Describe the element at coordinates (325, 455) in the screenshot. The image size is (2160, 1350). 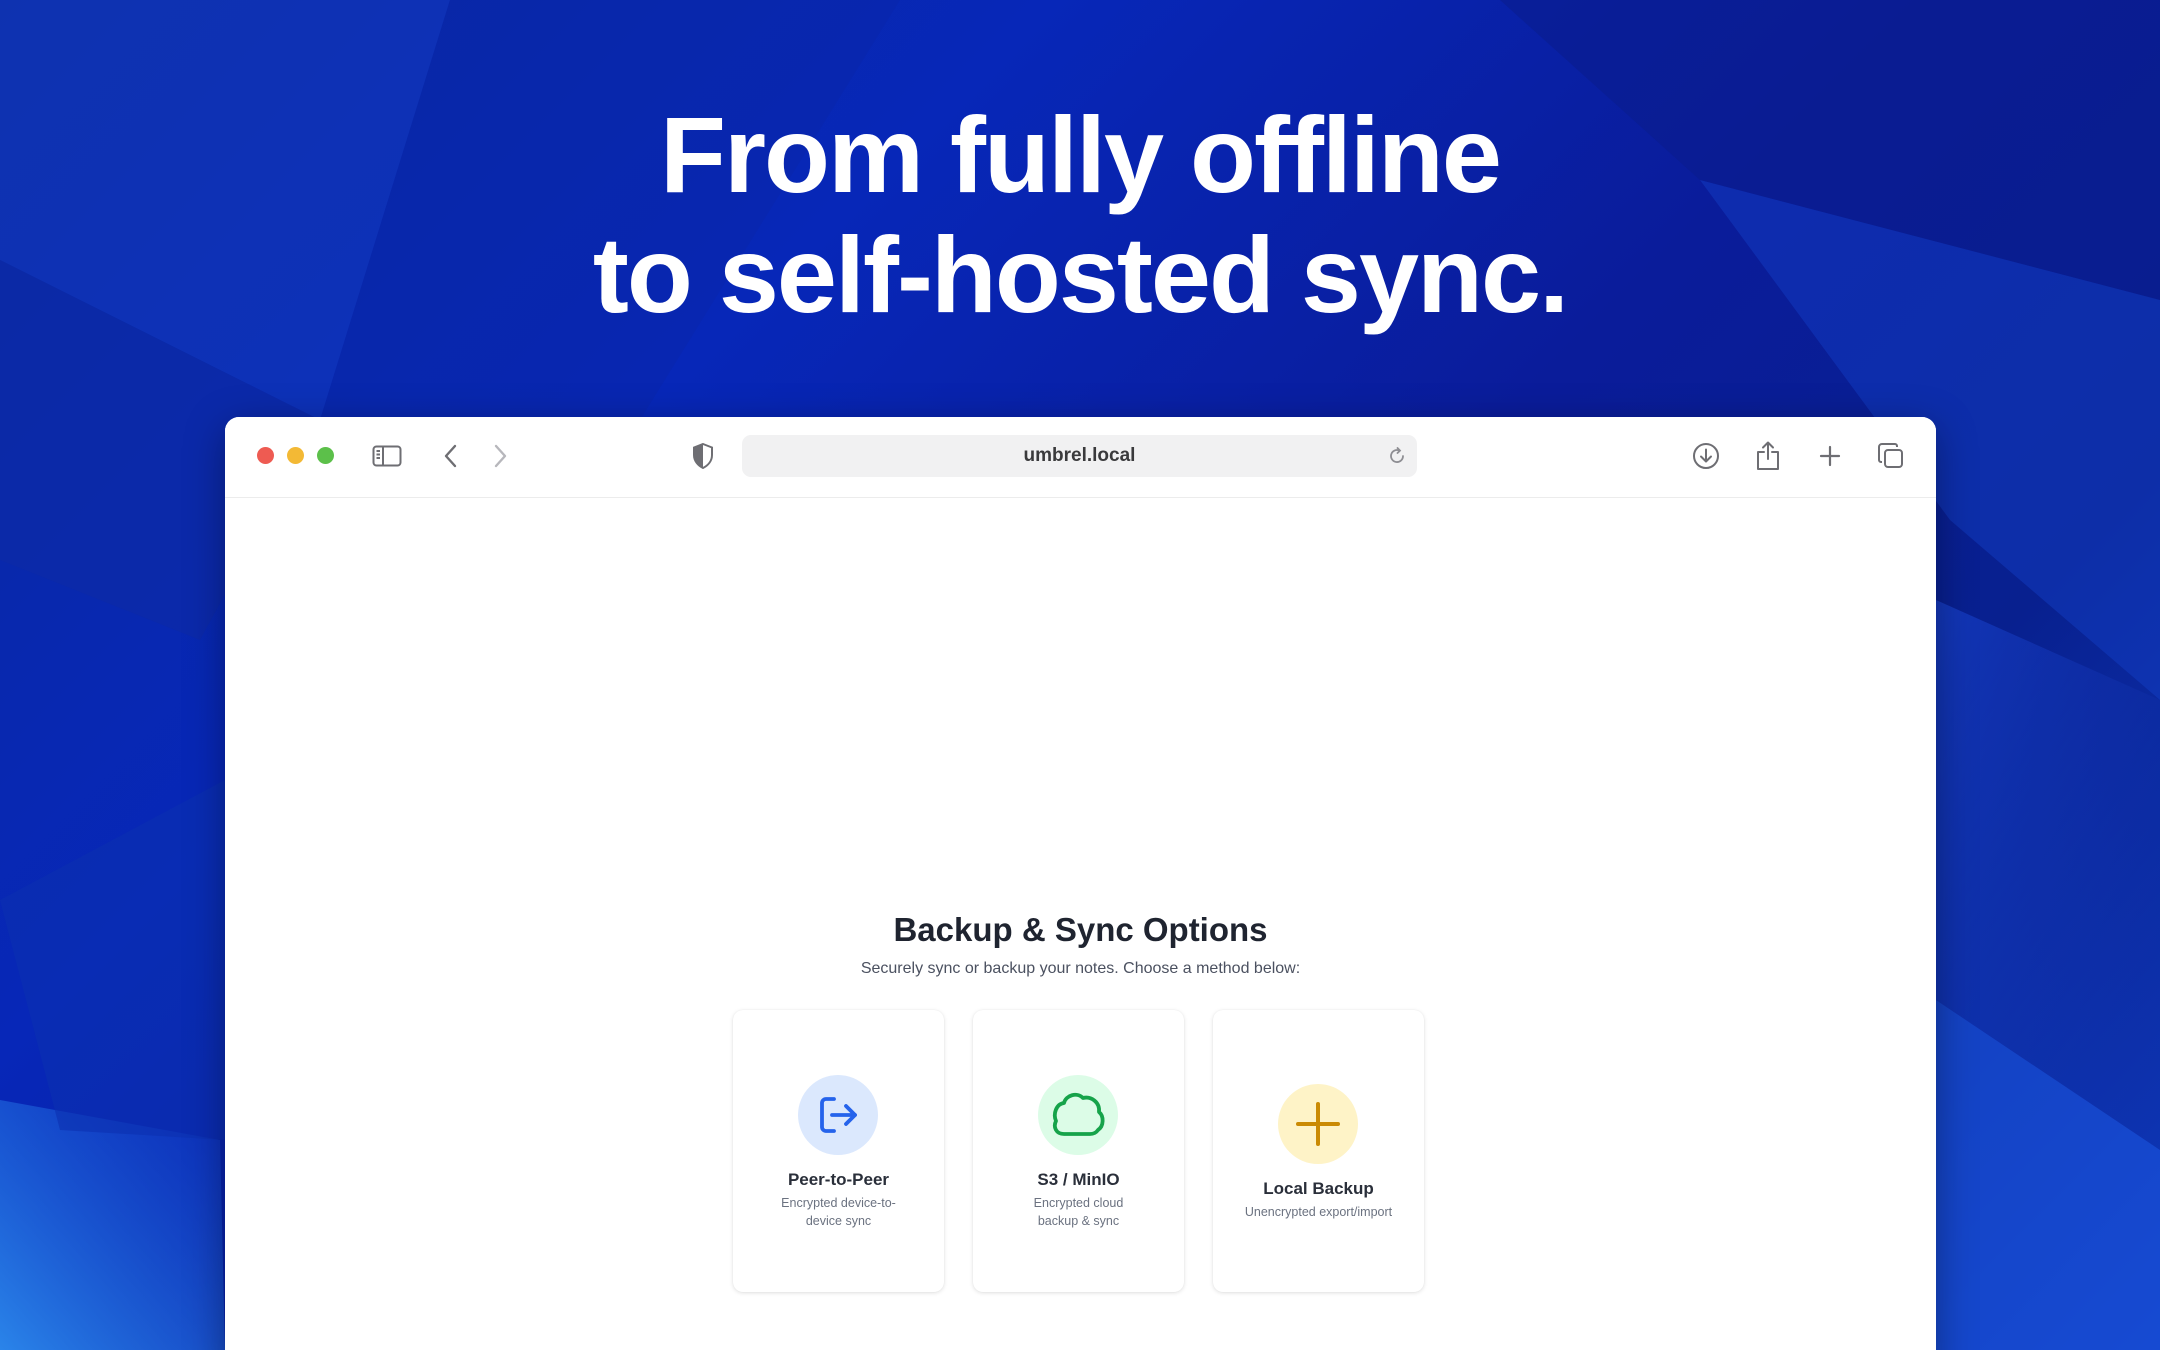
I see `zoom-window-button` at that location.